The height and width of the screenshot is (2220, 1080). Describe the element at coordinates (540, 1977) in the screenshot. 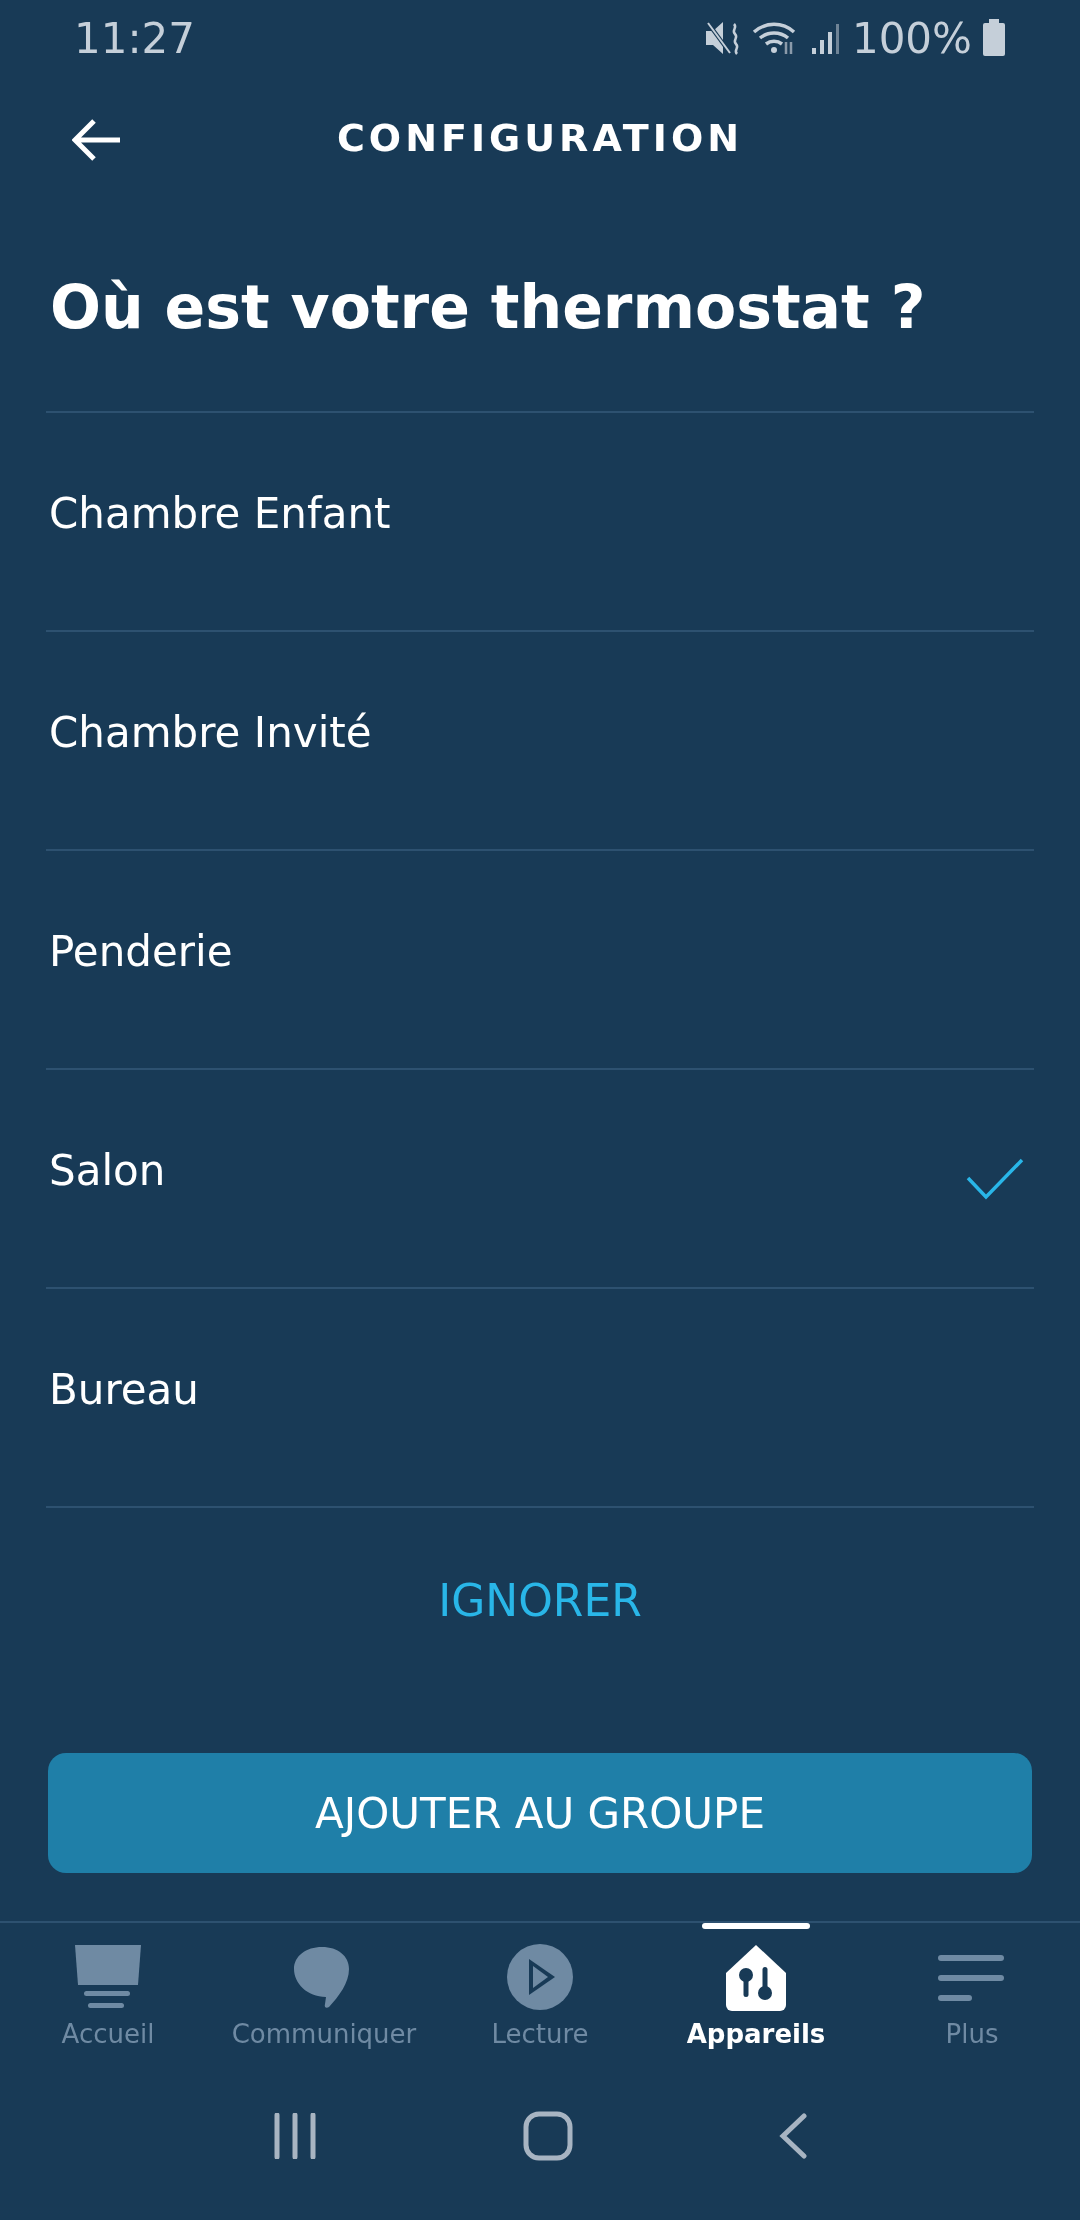

I see `play-icon` at that location.